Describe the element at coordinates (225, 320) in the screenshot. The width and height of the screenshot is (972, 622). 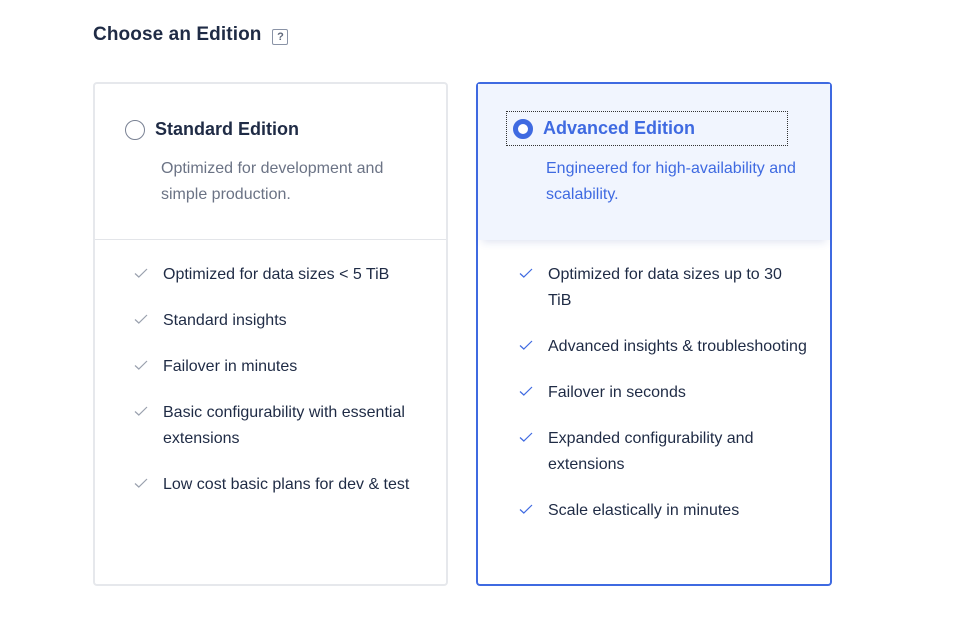
I see `feature-text: Standard insights` at that location.